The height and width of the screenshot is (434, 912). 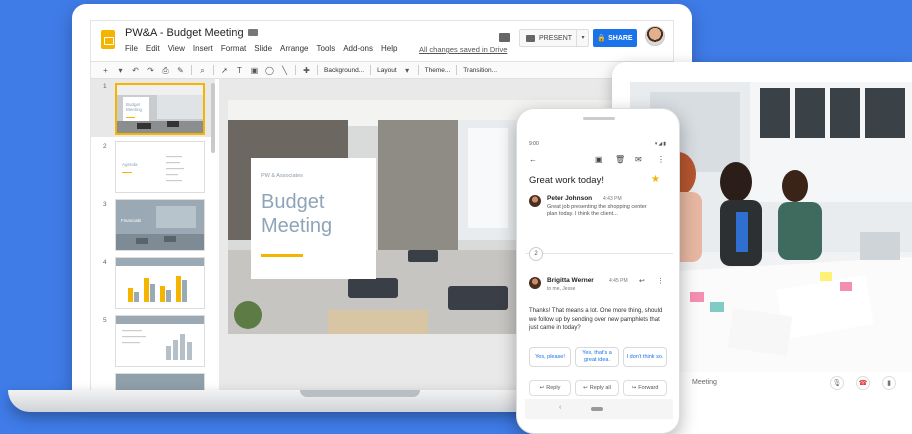 What do you see at coordinates (224, 70) in the screenshot?
I see `select-icon: ➚` at bounding box center [224, 70].